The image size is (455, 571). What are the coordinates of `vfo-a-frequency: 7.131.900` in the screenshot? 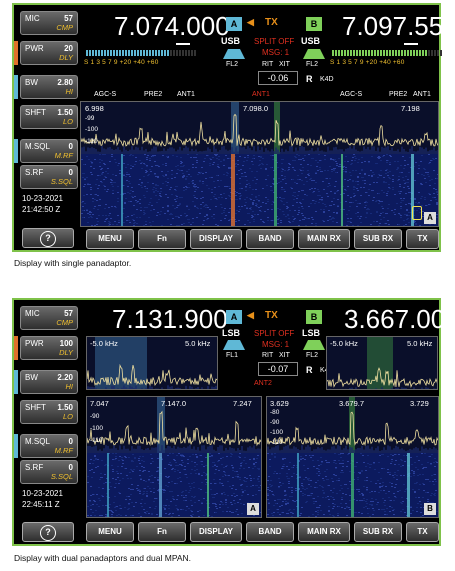 It's located at (170, 321).